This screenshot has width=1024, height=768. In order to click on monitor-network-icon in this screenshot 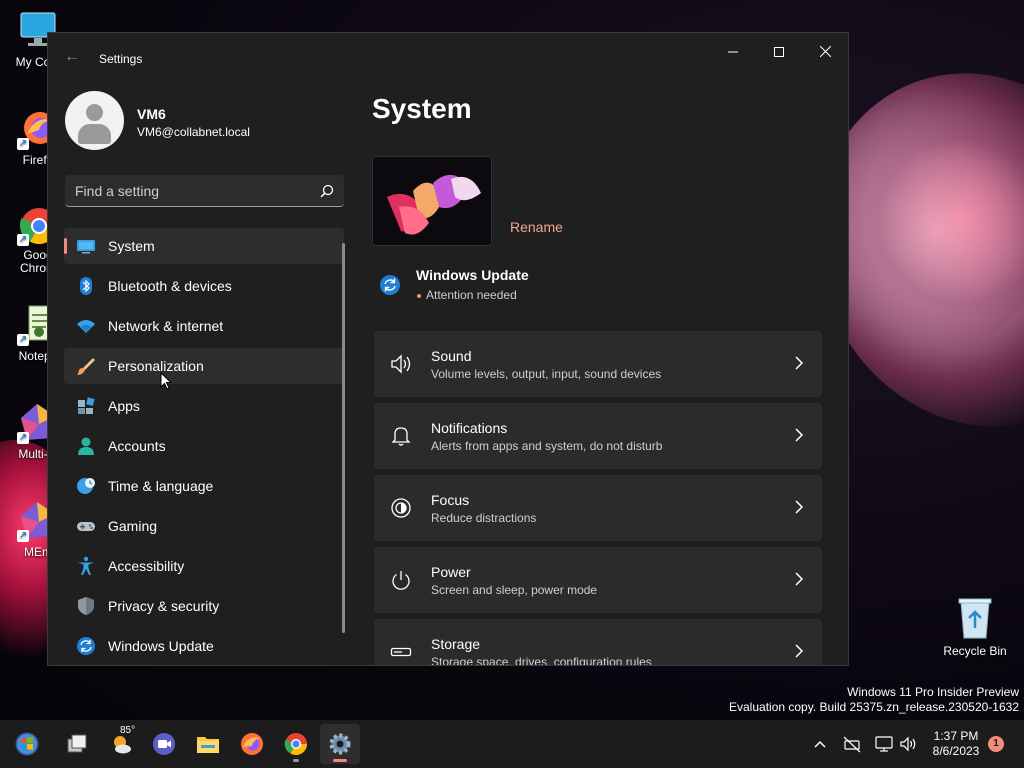, I will do `click(884, 744)`.